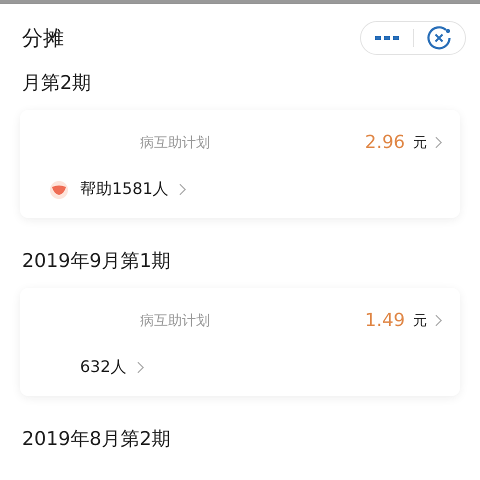  What do you see at coordinates (43, 38) in the screenshot?
I see `page-title: 分摊` at bounding box center [43, 38].